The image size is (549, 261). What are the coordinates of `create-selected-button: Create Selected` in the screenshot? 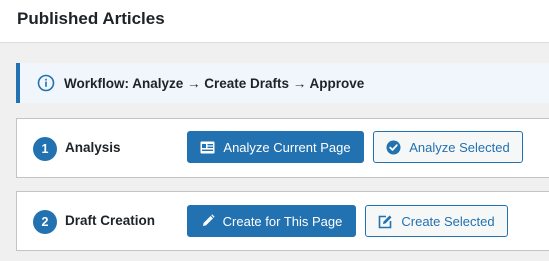 It's located at (436, 221).